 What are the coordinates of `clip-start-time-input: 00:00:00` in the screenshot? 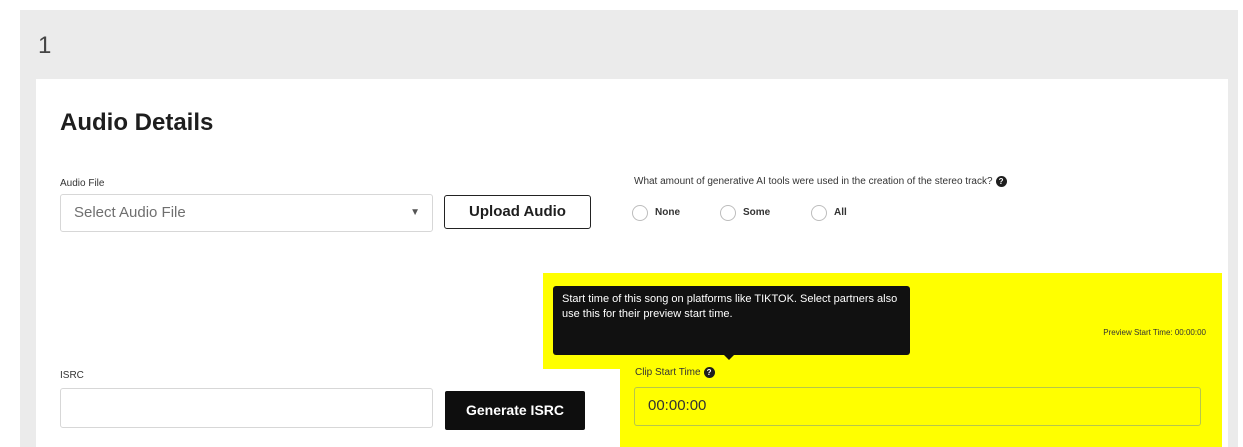 It's located at (917, 406).